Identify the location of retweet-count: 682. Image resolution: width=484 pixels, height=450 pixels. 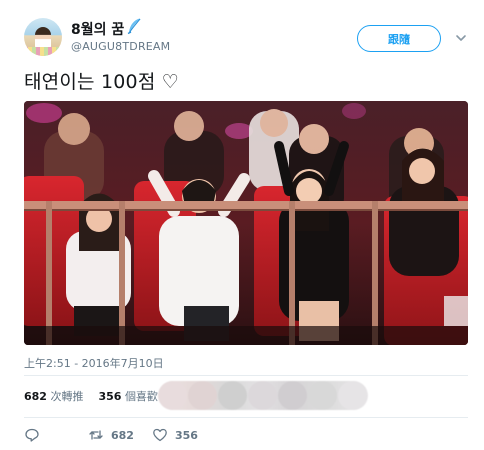
(122, 435).